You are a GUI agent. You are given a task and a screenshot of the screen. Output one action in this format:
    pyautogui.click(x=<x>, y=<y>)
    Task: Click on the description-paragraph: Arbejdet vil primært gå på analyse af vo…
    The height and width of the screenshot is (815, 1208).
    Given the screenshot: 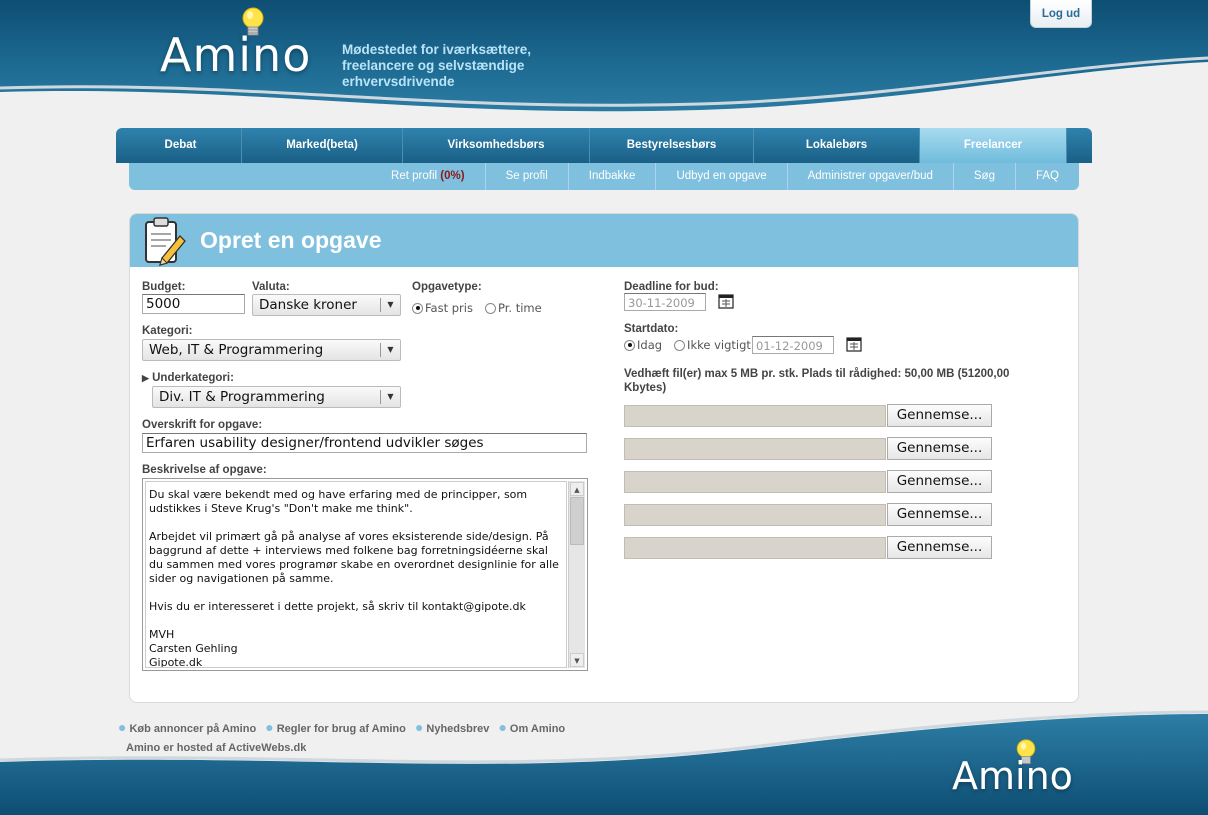 What is the action you would take?
    pyautogui.click(x=354, y=557)
    